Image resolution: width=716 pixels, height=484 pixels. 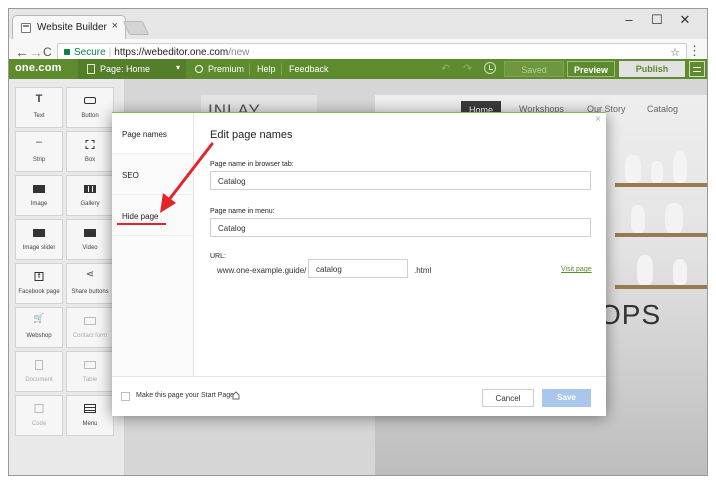 I want to click on start-page-label: Make this page your Start Page, so click(x=185, y=395).